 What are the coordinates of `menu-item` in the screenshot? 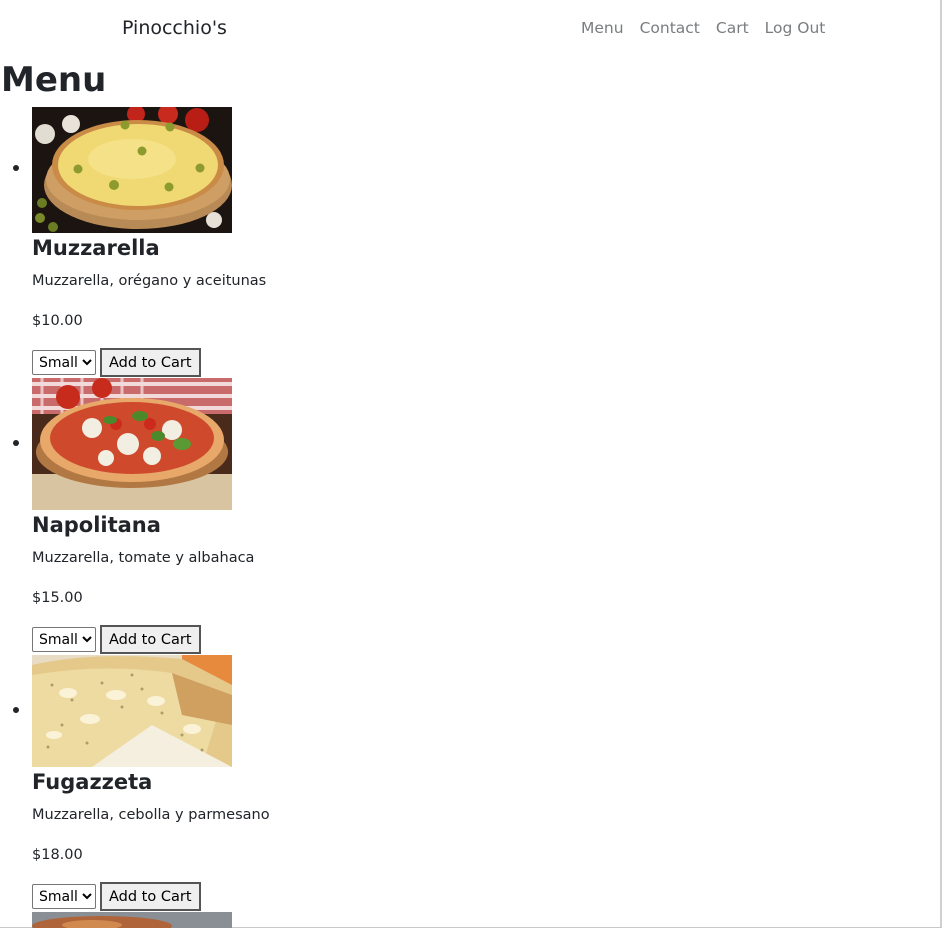 It's located at (200, 922).